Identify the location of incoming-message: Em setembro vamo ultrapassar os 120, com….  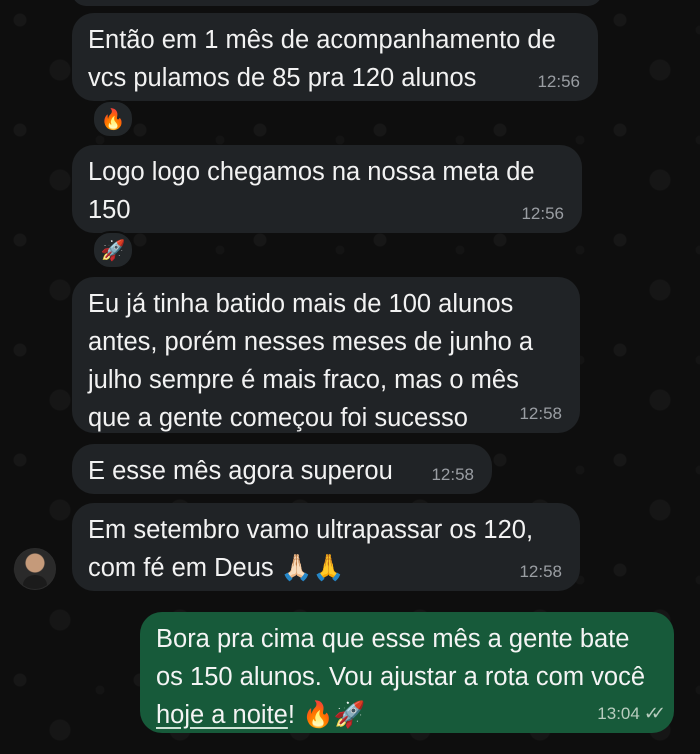
(326, 547).